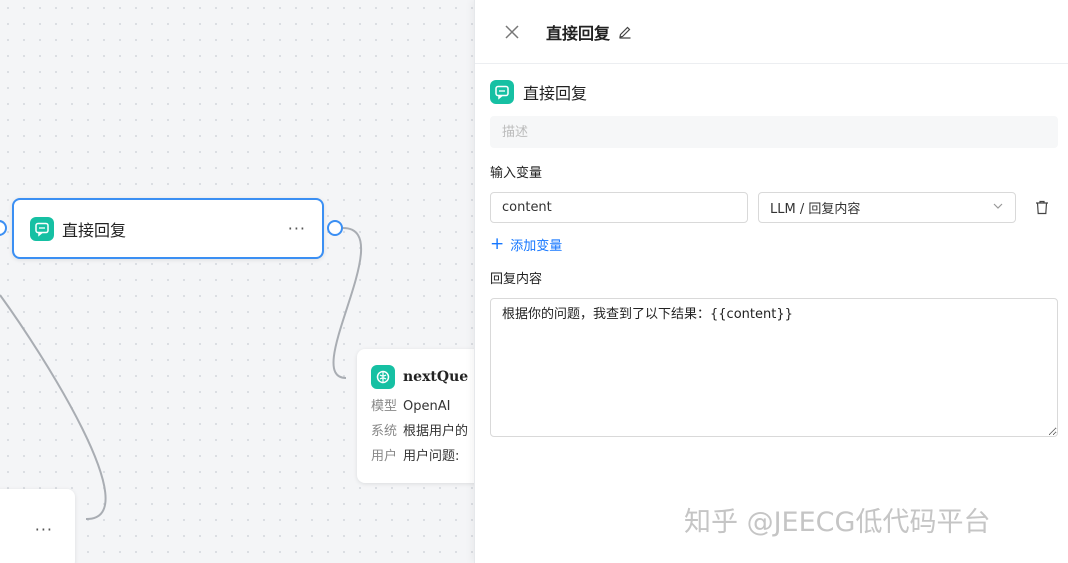 The height and width of the screenshot is (563, 1068). What do you see at coordinates (44, 529) in the screenshot?
I see `bottom-node-more-button: ···` at bounding box center [44, 529].